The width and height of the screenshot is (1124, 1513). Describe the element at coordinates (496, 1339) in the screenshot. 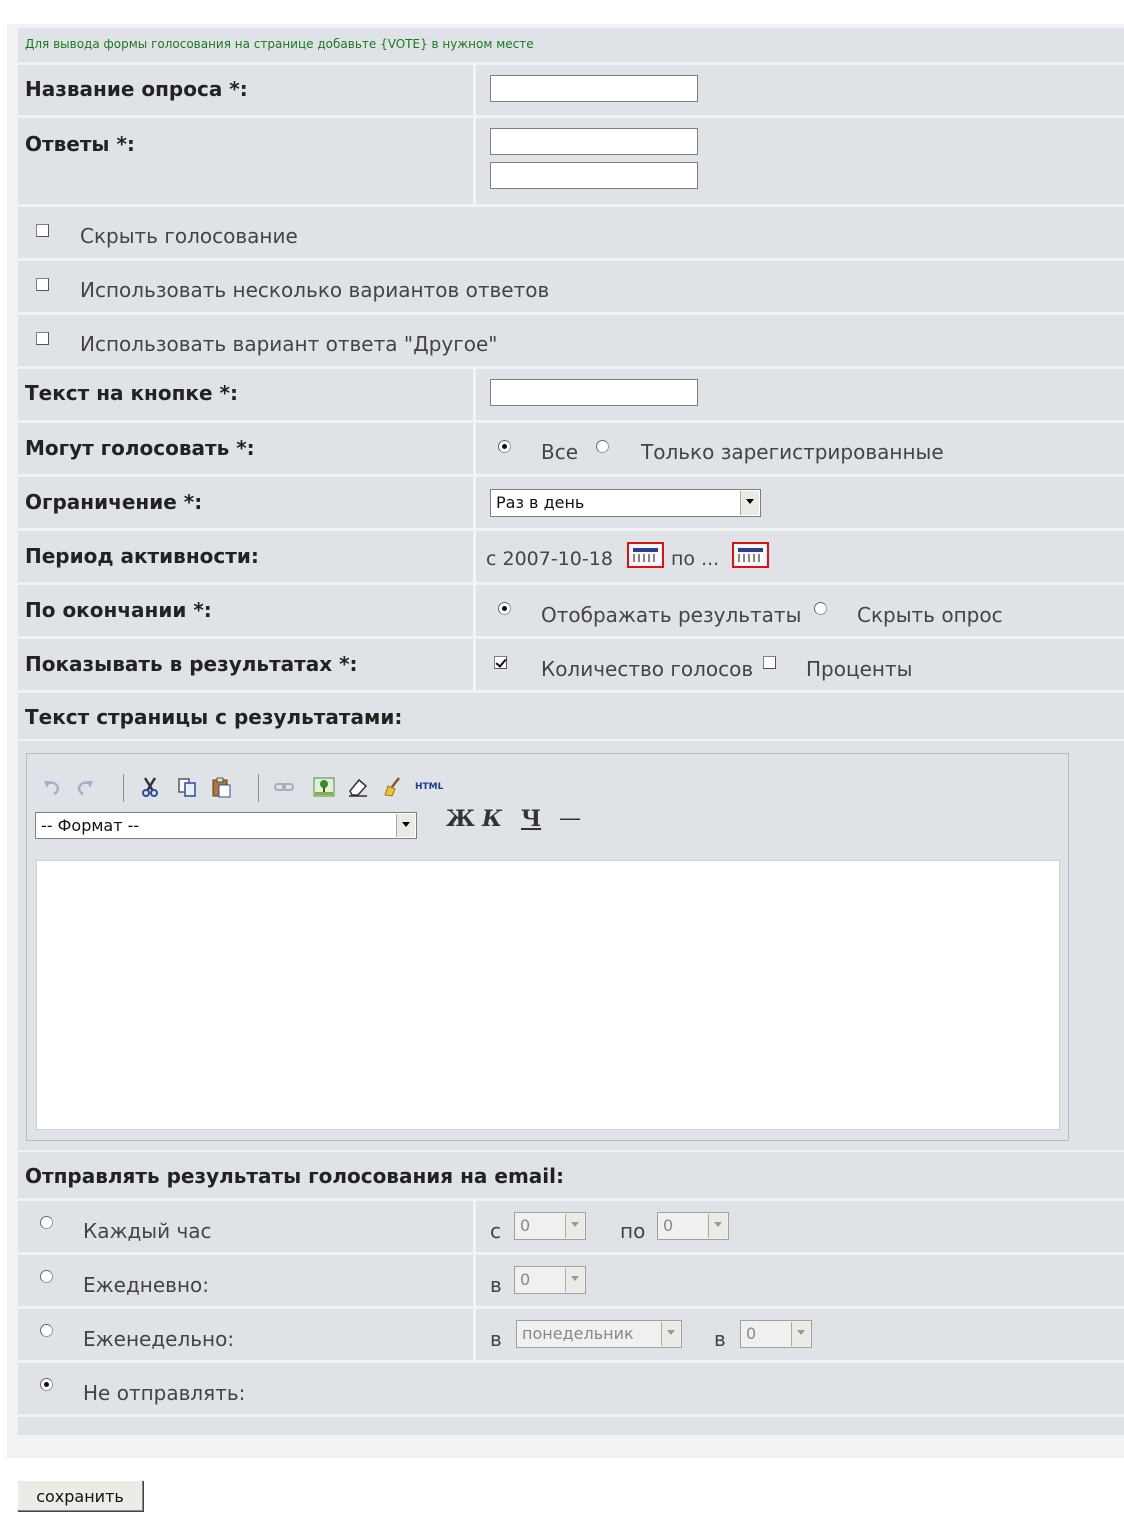

I see `weekly-day-prefix: в` at that location.